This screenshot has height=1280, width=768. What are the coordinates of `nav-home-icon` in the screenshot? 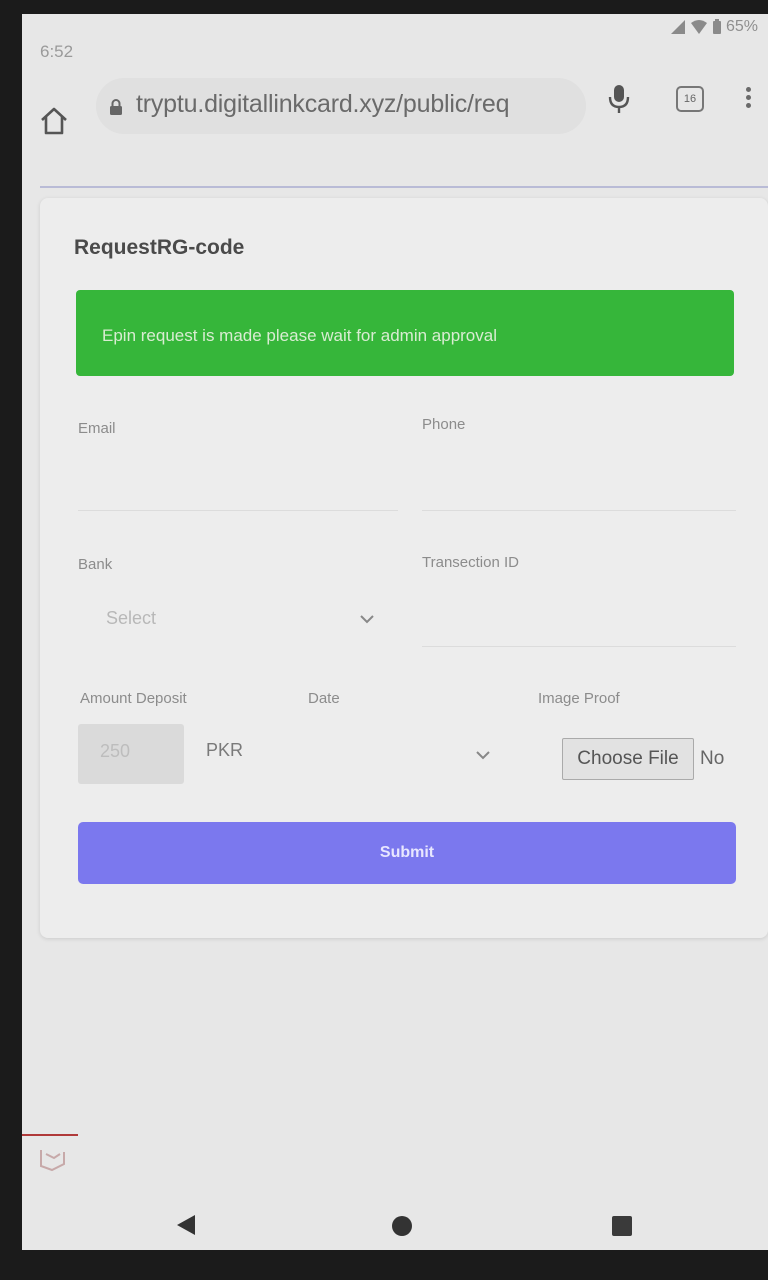 It's located at (402, 1226).